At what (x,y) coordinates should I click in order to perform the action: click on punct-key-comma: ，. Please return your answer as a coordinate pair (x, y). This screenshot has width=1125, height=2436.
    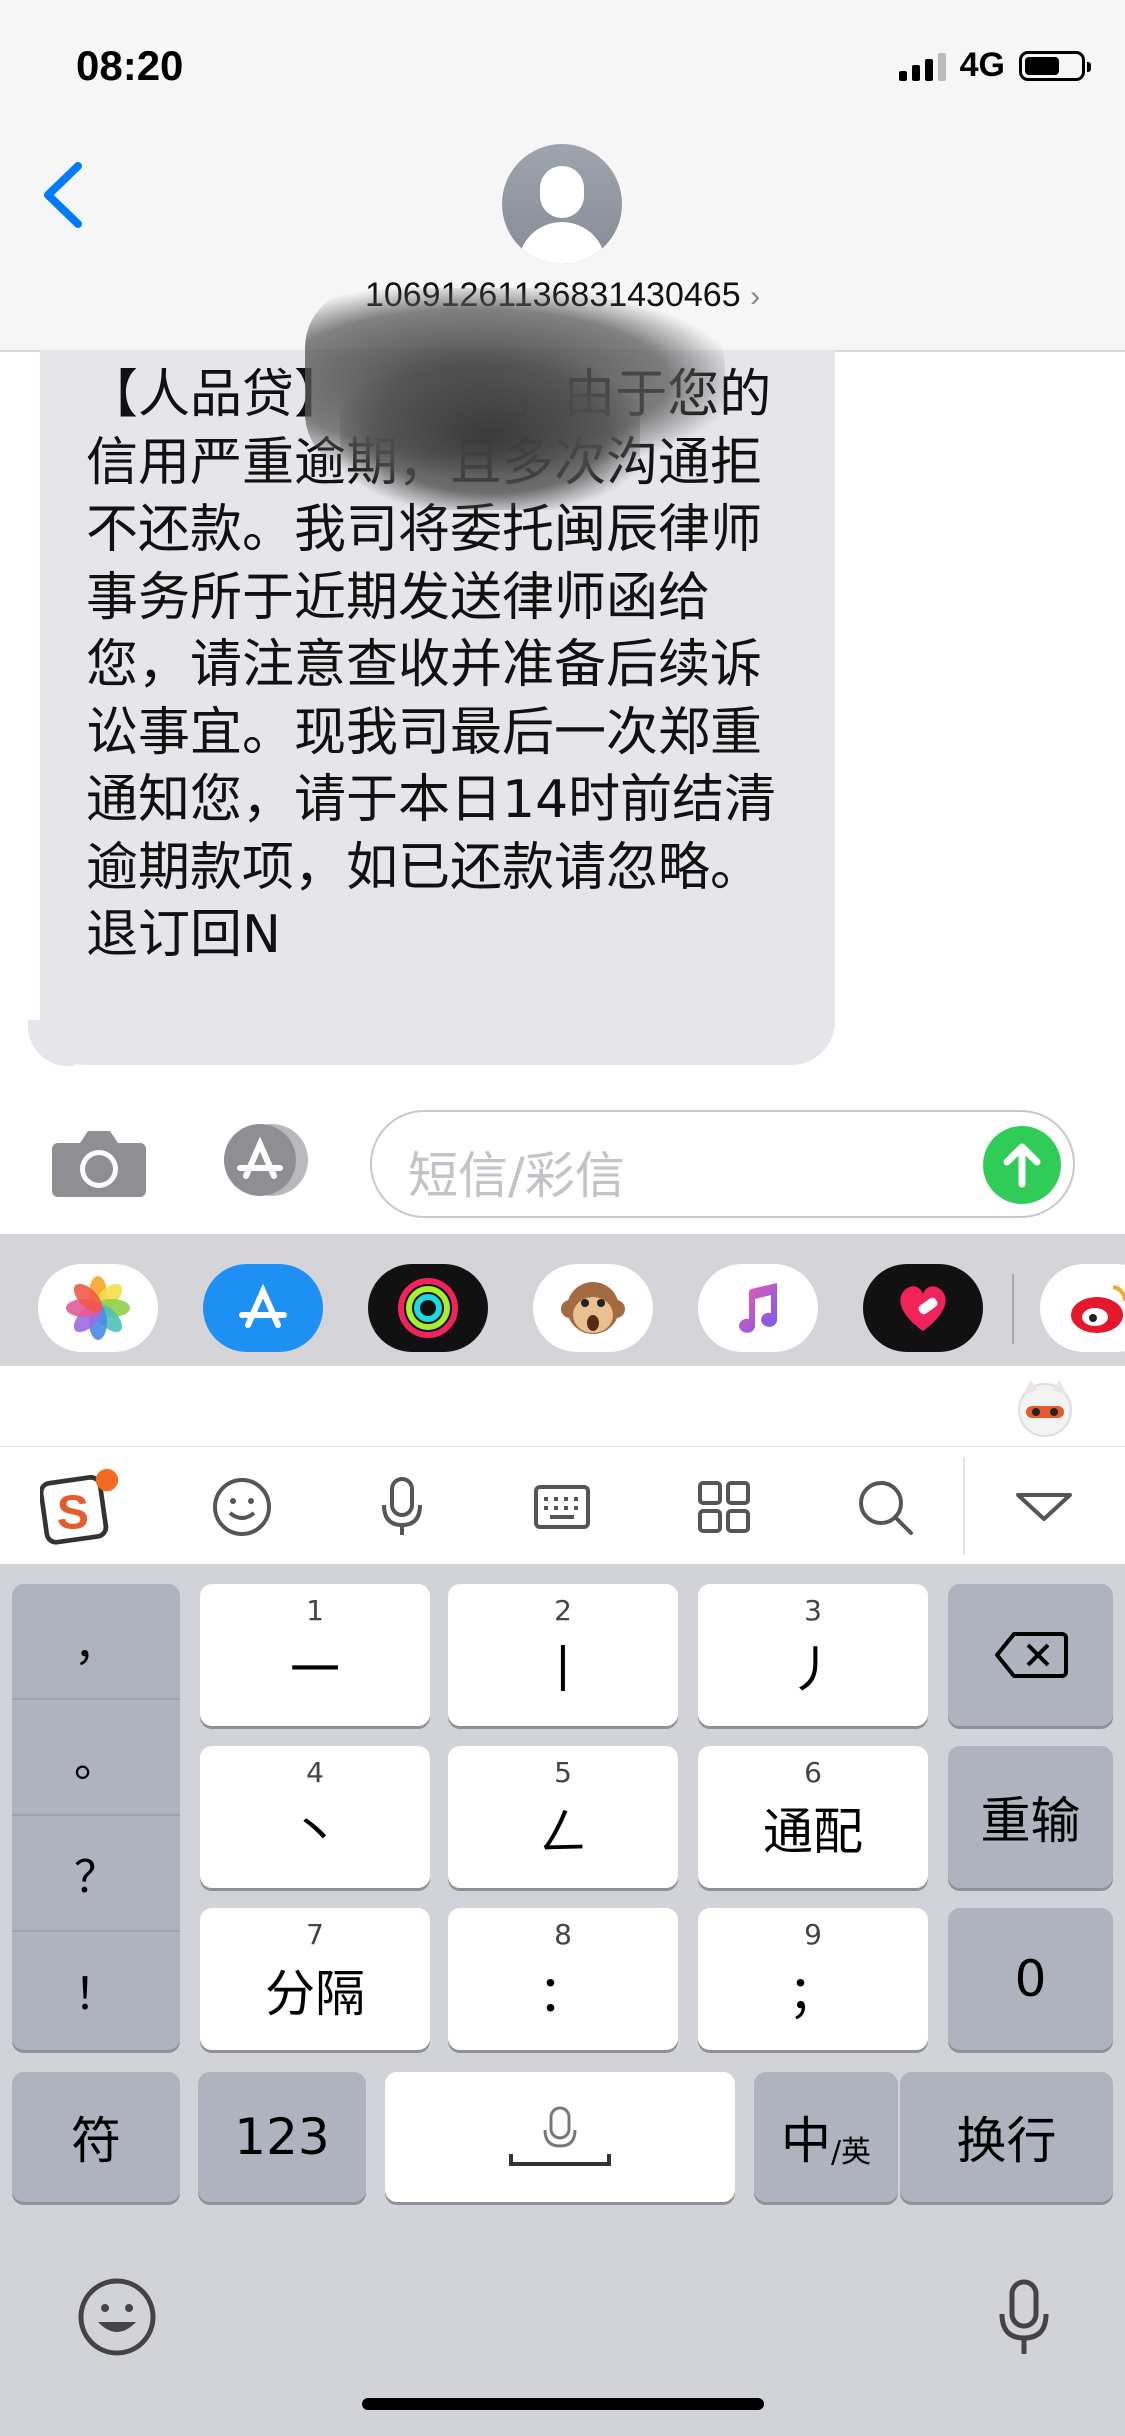
    Looking at the image, I should click on (96, 1642).